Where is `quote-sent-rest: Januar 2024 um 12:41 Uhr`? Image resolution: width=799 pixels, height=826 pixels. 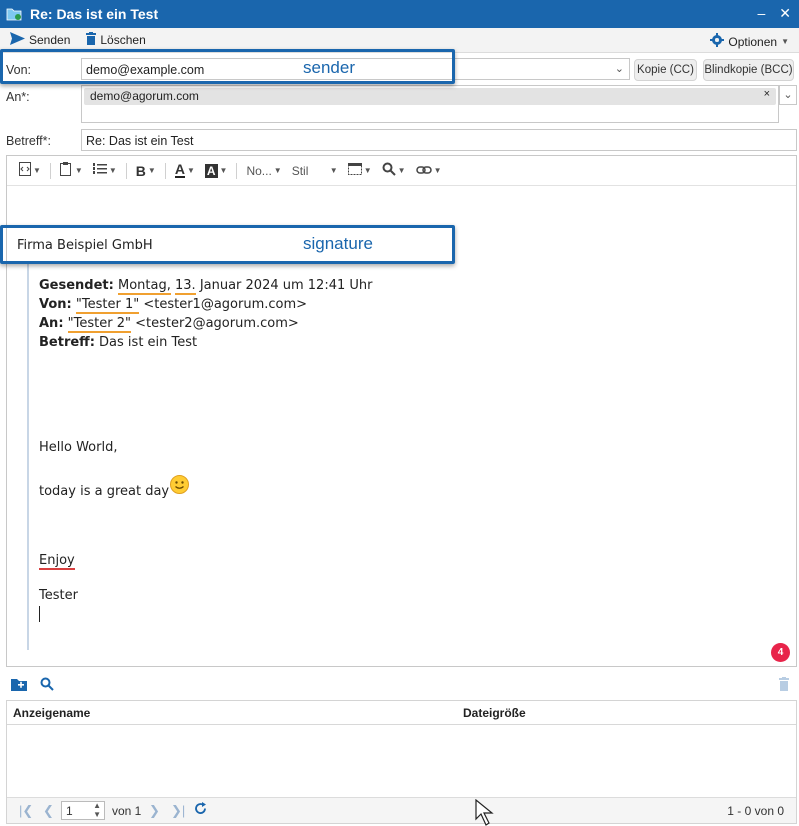
quote-sent-rest: Januar 2024 um 12:41 Uhr is located at coordinates (286, 285).